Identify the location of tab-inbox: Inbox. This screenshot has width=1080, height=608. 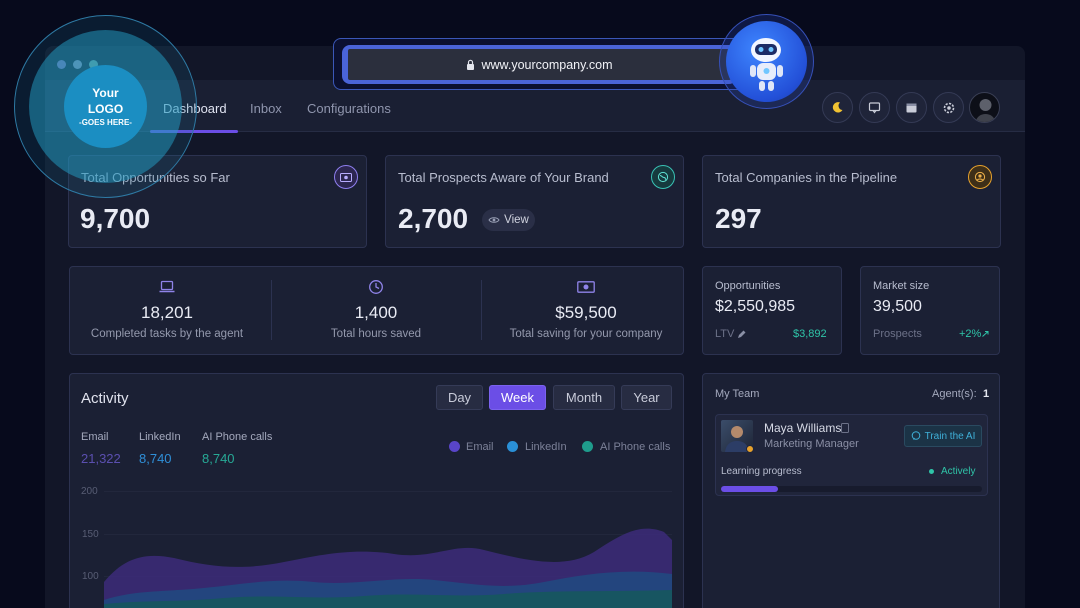
(266, 108).